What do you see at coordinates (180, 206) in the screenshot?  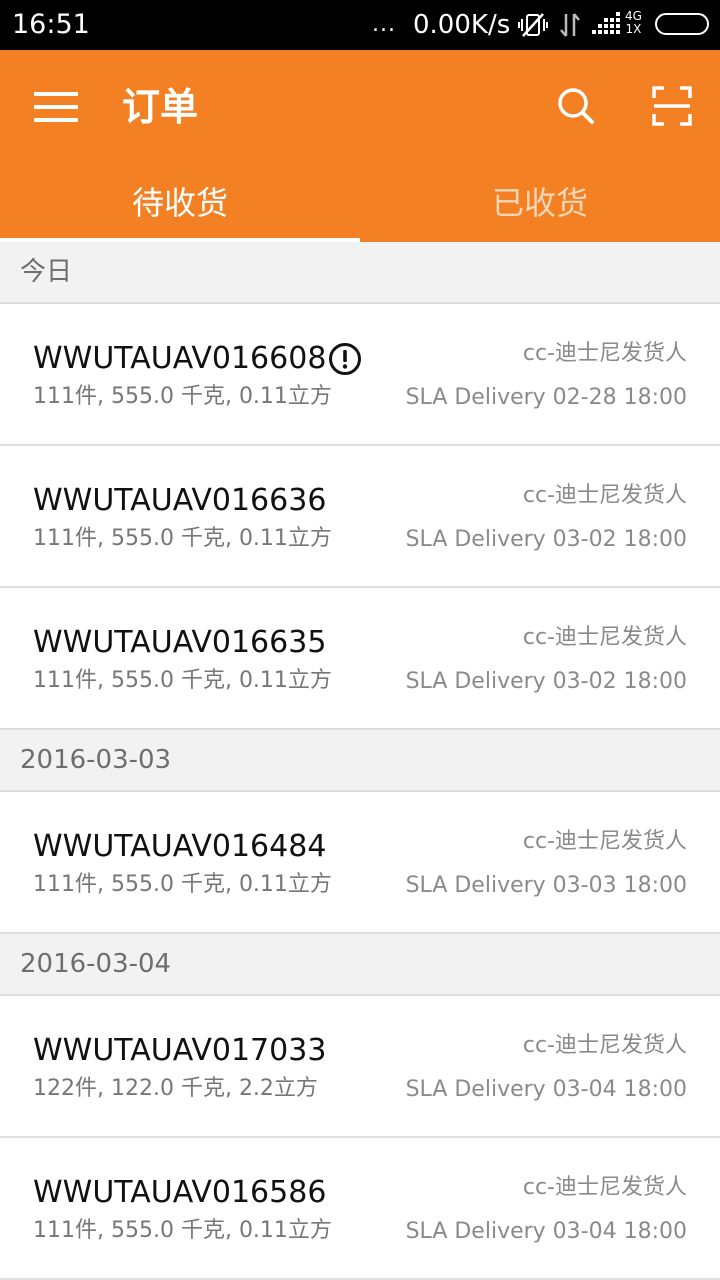 I see `tab-pending-receipt: 待收货` at bounding box center [180, 206].